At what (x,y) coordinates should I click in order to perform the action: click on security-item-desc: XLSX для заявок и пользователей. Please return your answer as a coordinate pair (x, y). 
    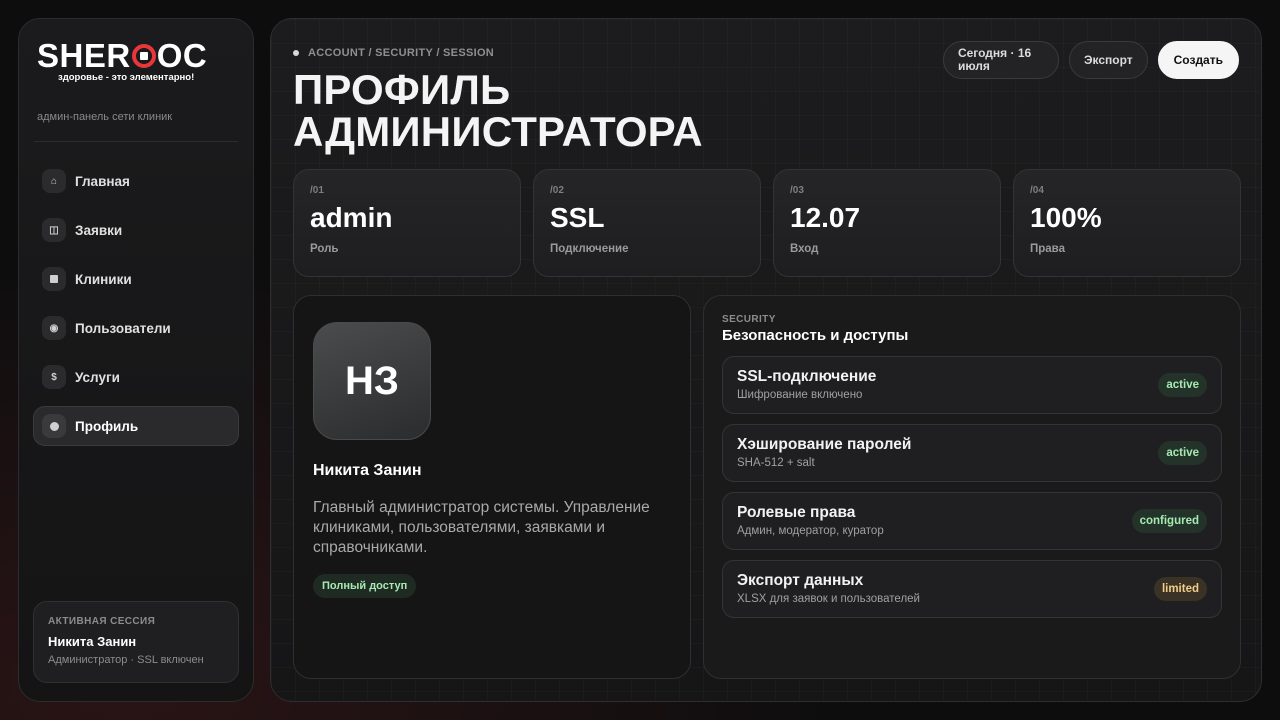
    Looking at the image, I should click on (828, 599).